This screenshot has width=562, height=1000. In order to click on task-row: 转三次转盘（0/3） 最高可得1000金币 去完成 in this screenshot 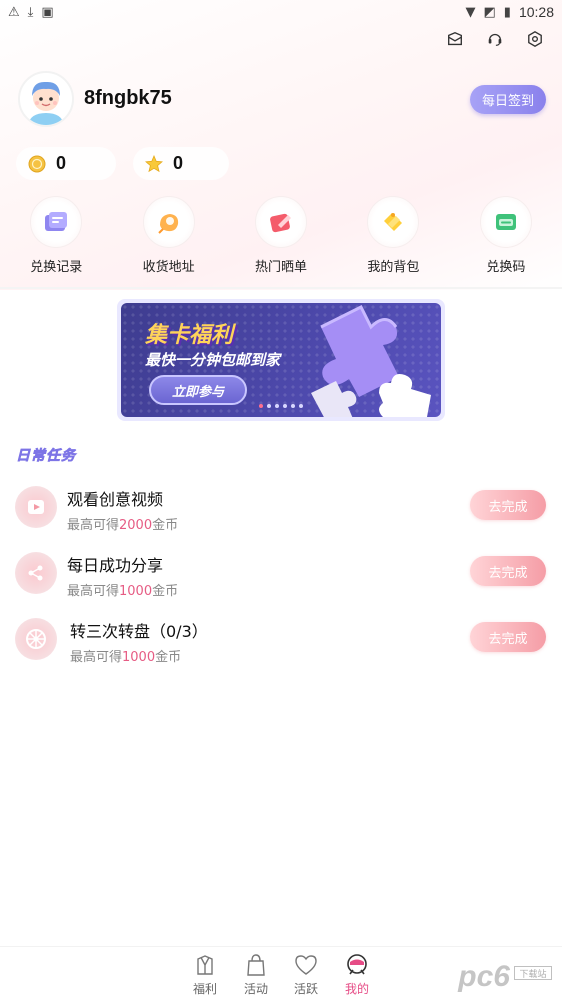, I will do `click(281, 646)`.